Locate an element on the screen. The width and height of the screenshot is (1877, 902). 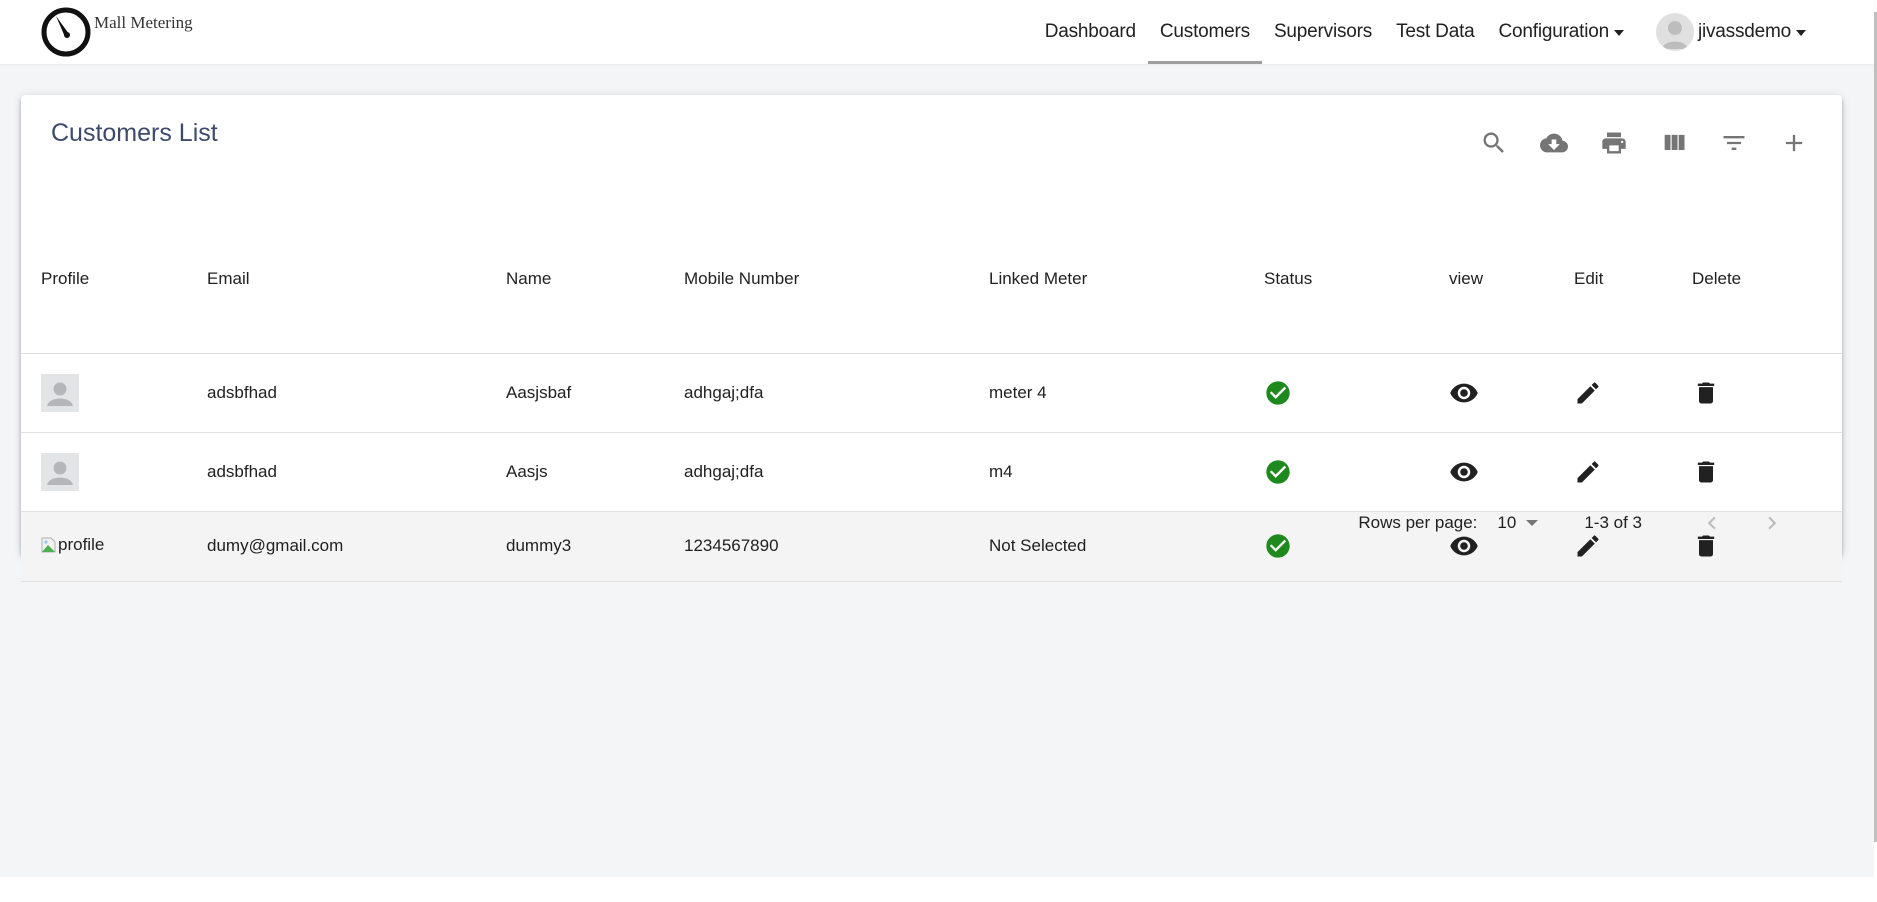
nav-supervisors-label: Supervisors is located at coordinates (1323, 31).